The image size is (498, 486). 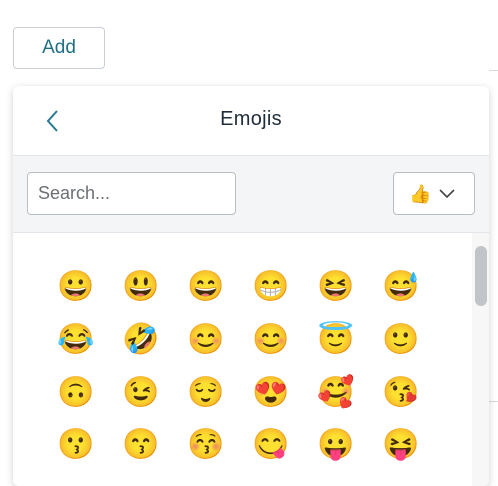 What do you see at coordinates (400, 393) in the screenshot?
I see `emoji-item: 😘` at bounding box center [400, 393].